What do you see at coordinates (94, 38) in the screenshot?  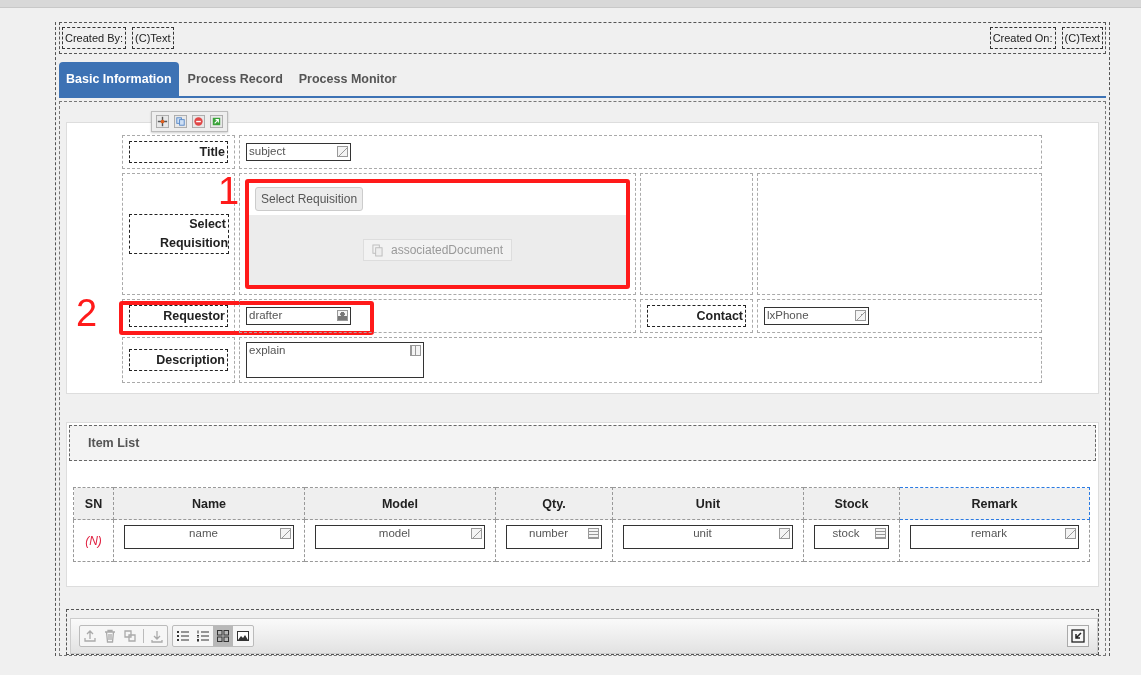 I see `created-by-label: Created By:` at bounding box center [94, 38].